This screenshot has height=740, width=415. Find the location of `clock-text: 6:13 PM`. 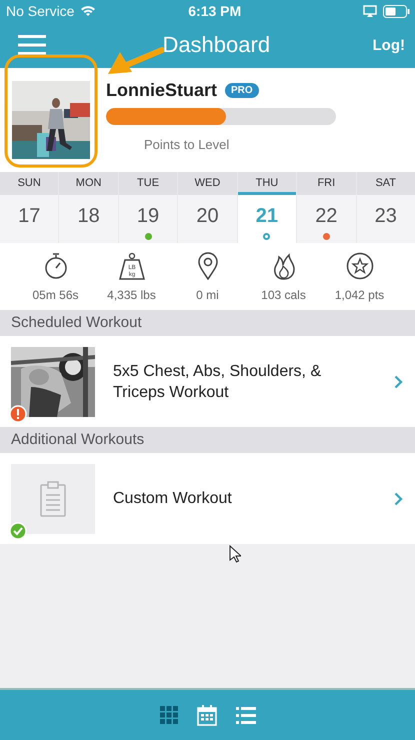

clock-text: 6:13 PM is located at coordinates (214, 11).